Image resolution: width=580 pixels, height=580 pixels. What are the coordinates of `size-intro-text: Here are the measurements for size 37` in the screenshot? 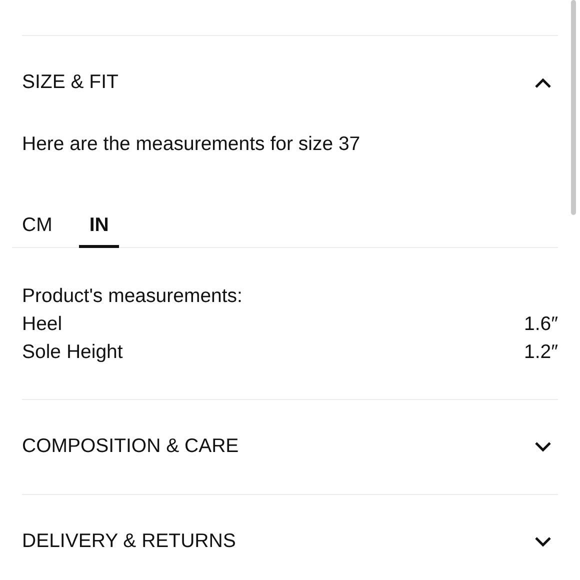 It's located at (192, 144).